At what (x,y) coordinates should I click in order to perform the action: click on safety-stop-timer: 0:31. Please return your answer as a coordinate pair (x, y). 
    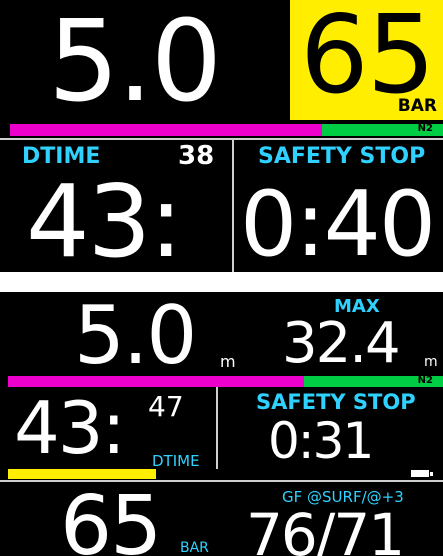
    Looking at the image, I should click on (321, 441).